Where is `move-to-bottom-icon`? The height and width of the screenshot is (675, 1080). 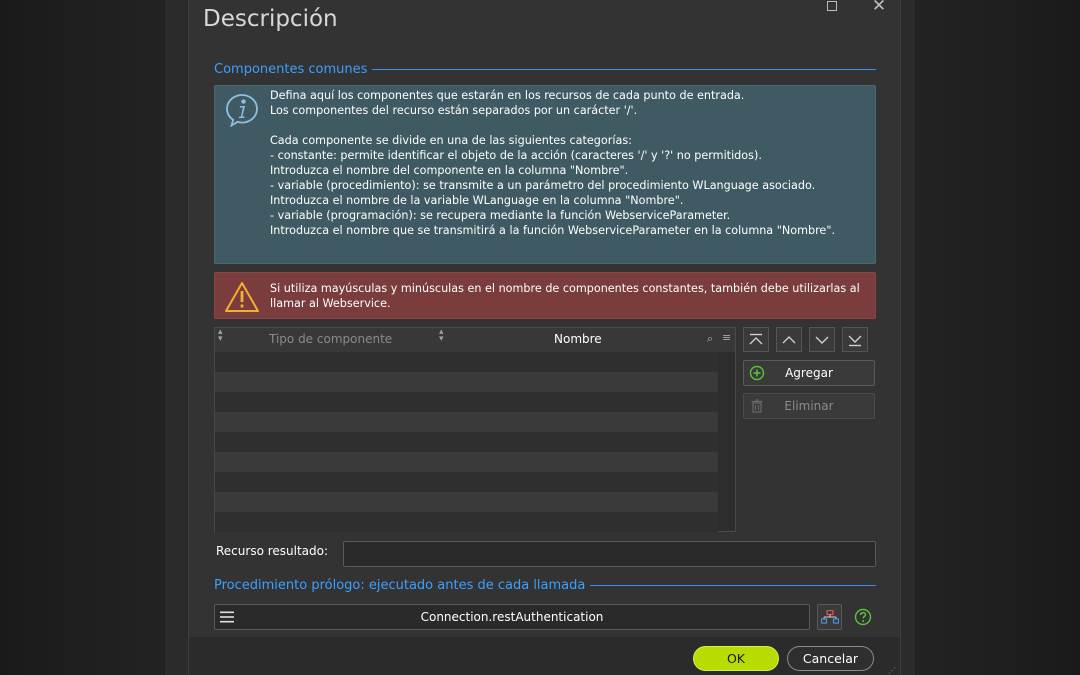 move-to-bottom-icon is located at coordinates (855, 340).